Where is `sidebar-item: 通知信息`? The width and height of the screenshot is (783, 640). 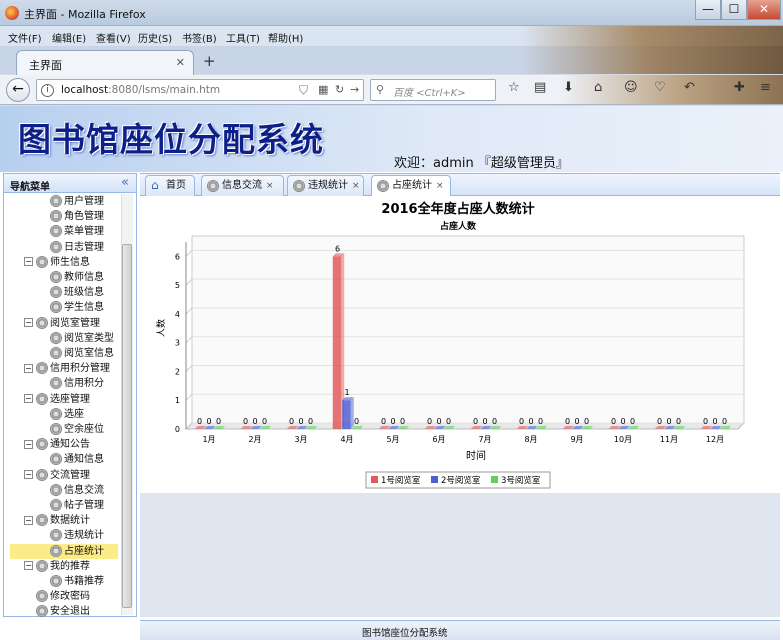
sidebar-item: 通知信息 is located at coordinates (77, 459).